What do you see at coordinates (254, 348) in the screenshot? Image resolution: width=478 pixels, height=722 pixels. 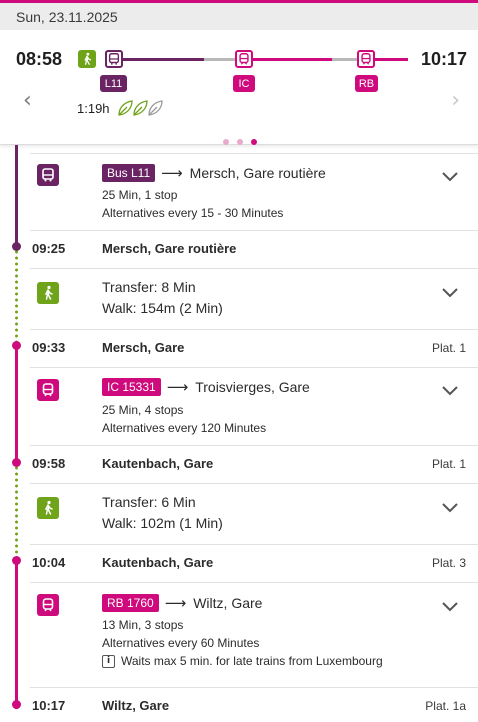 I see `stop-row: 09:33 Mersch, Gare Plat. 1` at bounding box center [254, 348].